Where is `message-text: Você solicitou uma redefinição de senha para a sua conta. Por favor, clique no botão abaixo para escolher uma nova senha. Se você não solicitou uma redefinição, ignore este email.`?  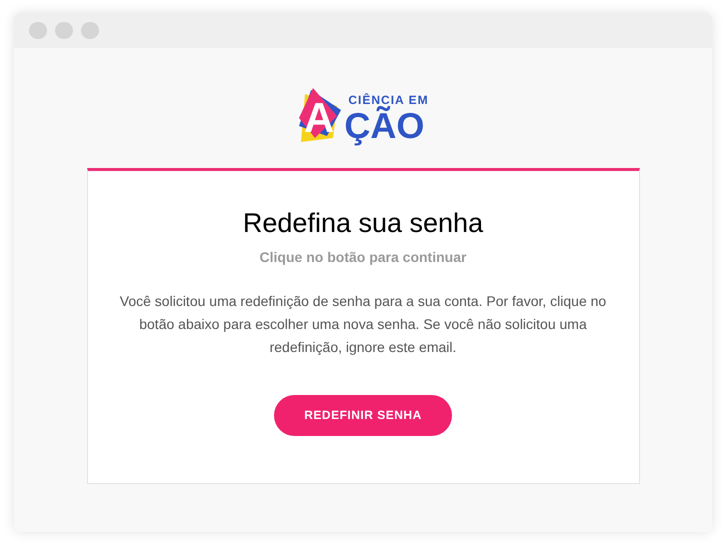
message-text: Você solicitou uma redefinição de senha para a sua conta. Por favor, clique no botão abaixo para escolher uma nova senha. Se você não solicitou uma redefinição, ignore este email. is located at coordinates (363, 324).